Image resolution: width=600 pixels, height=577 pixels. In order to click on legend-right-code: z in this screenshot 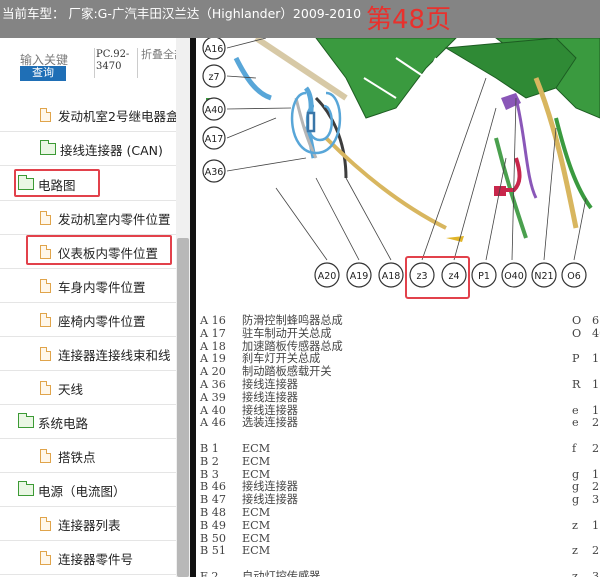, I will do `click(575, 525)`.